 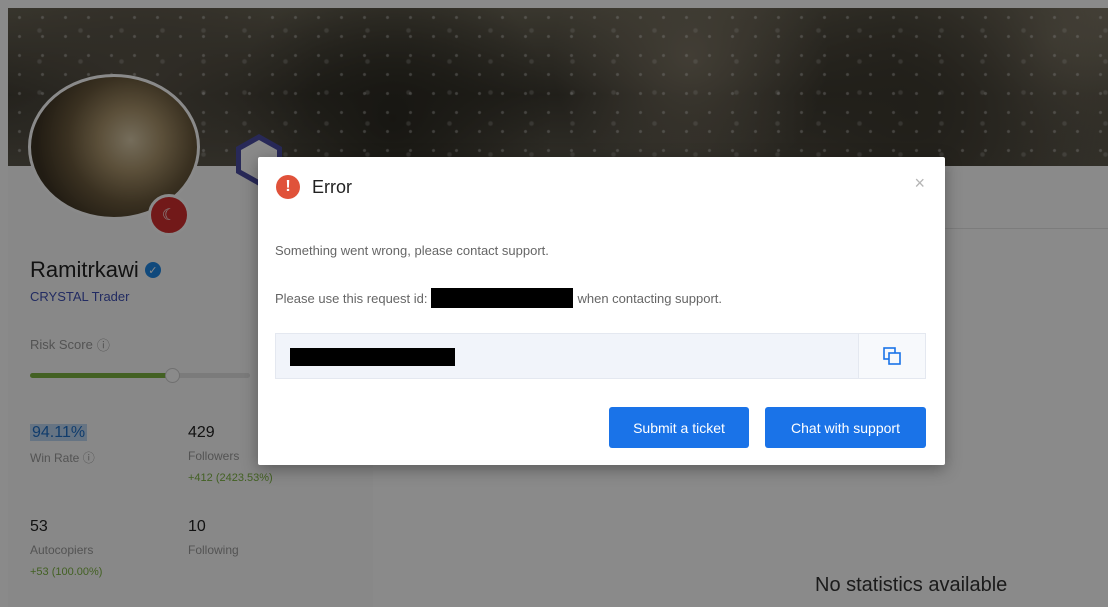 I want to click on copy-button, so click(x=891, y=356).